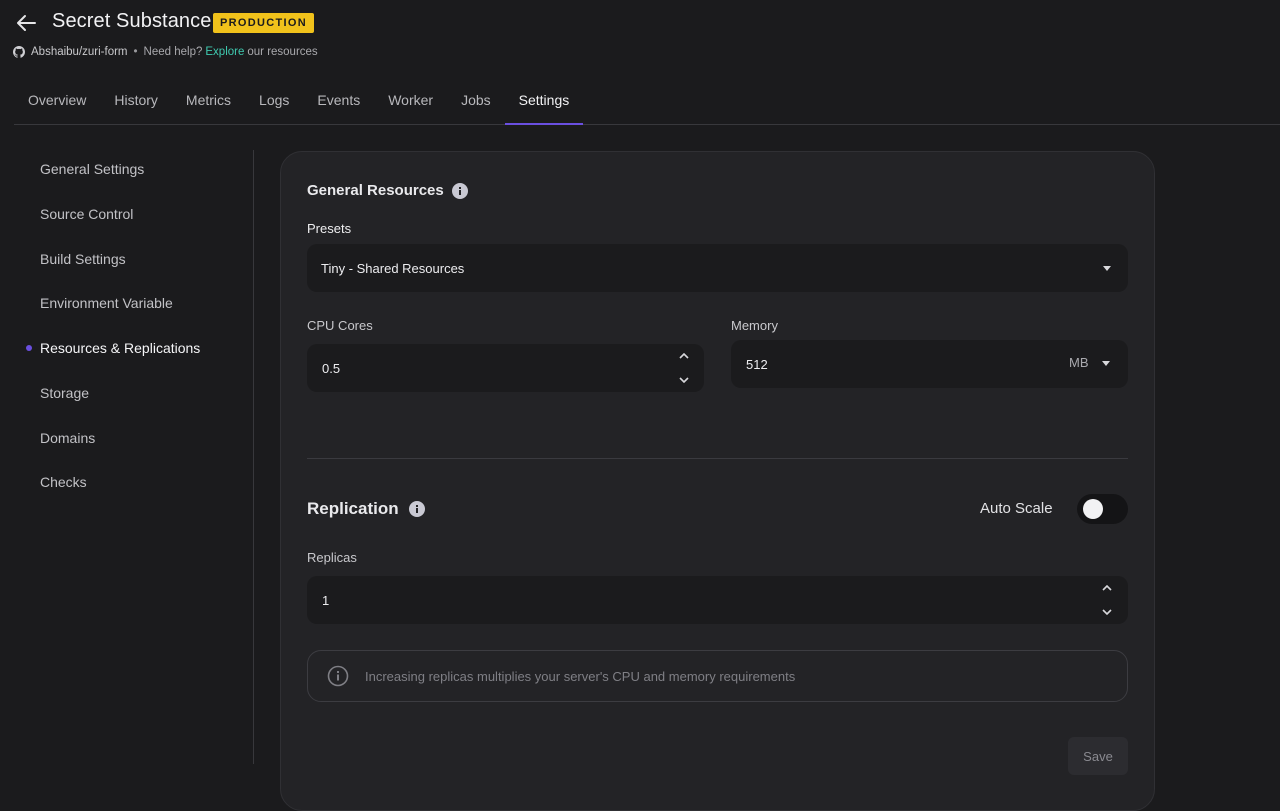 This screenshot has height=811, width=1280. I want to click on sidebar-item-checks: Checks, so click(63, 482).